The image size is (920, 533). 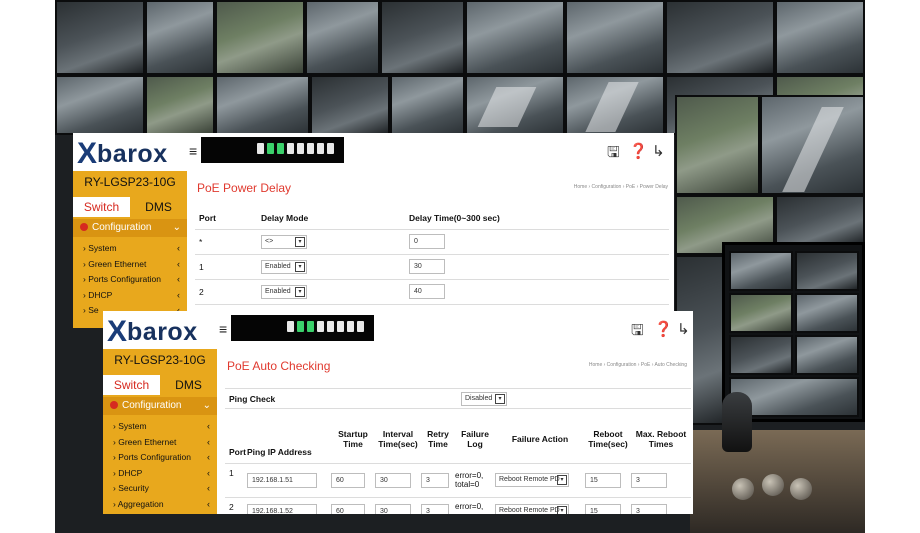 What do you see at coordinates (737, 422) in the screenshot?
I see `joystick-background` at bounding box center [737, 422].